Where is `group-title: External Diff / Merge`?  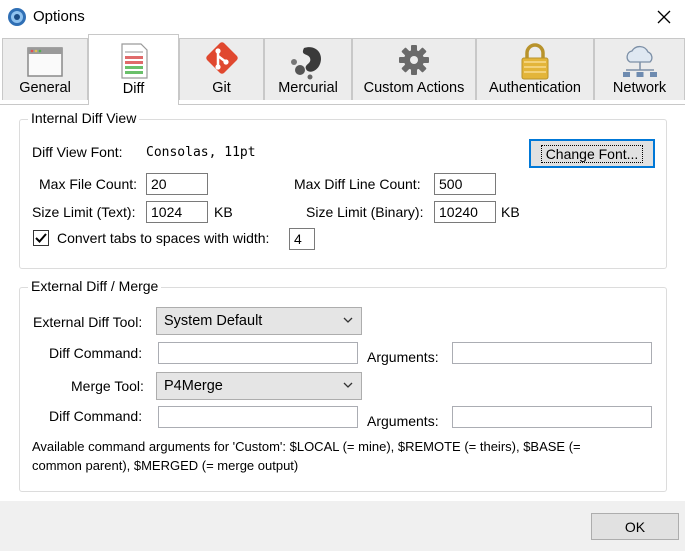 group-title: External Diff / Merge is located at coordinates (95, 286).